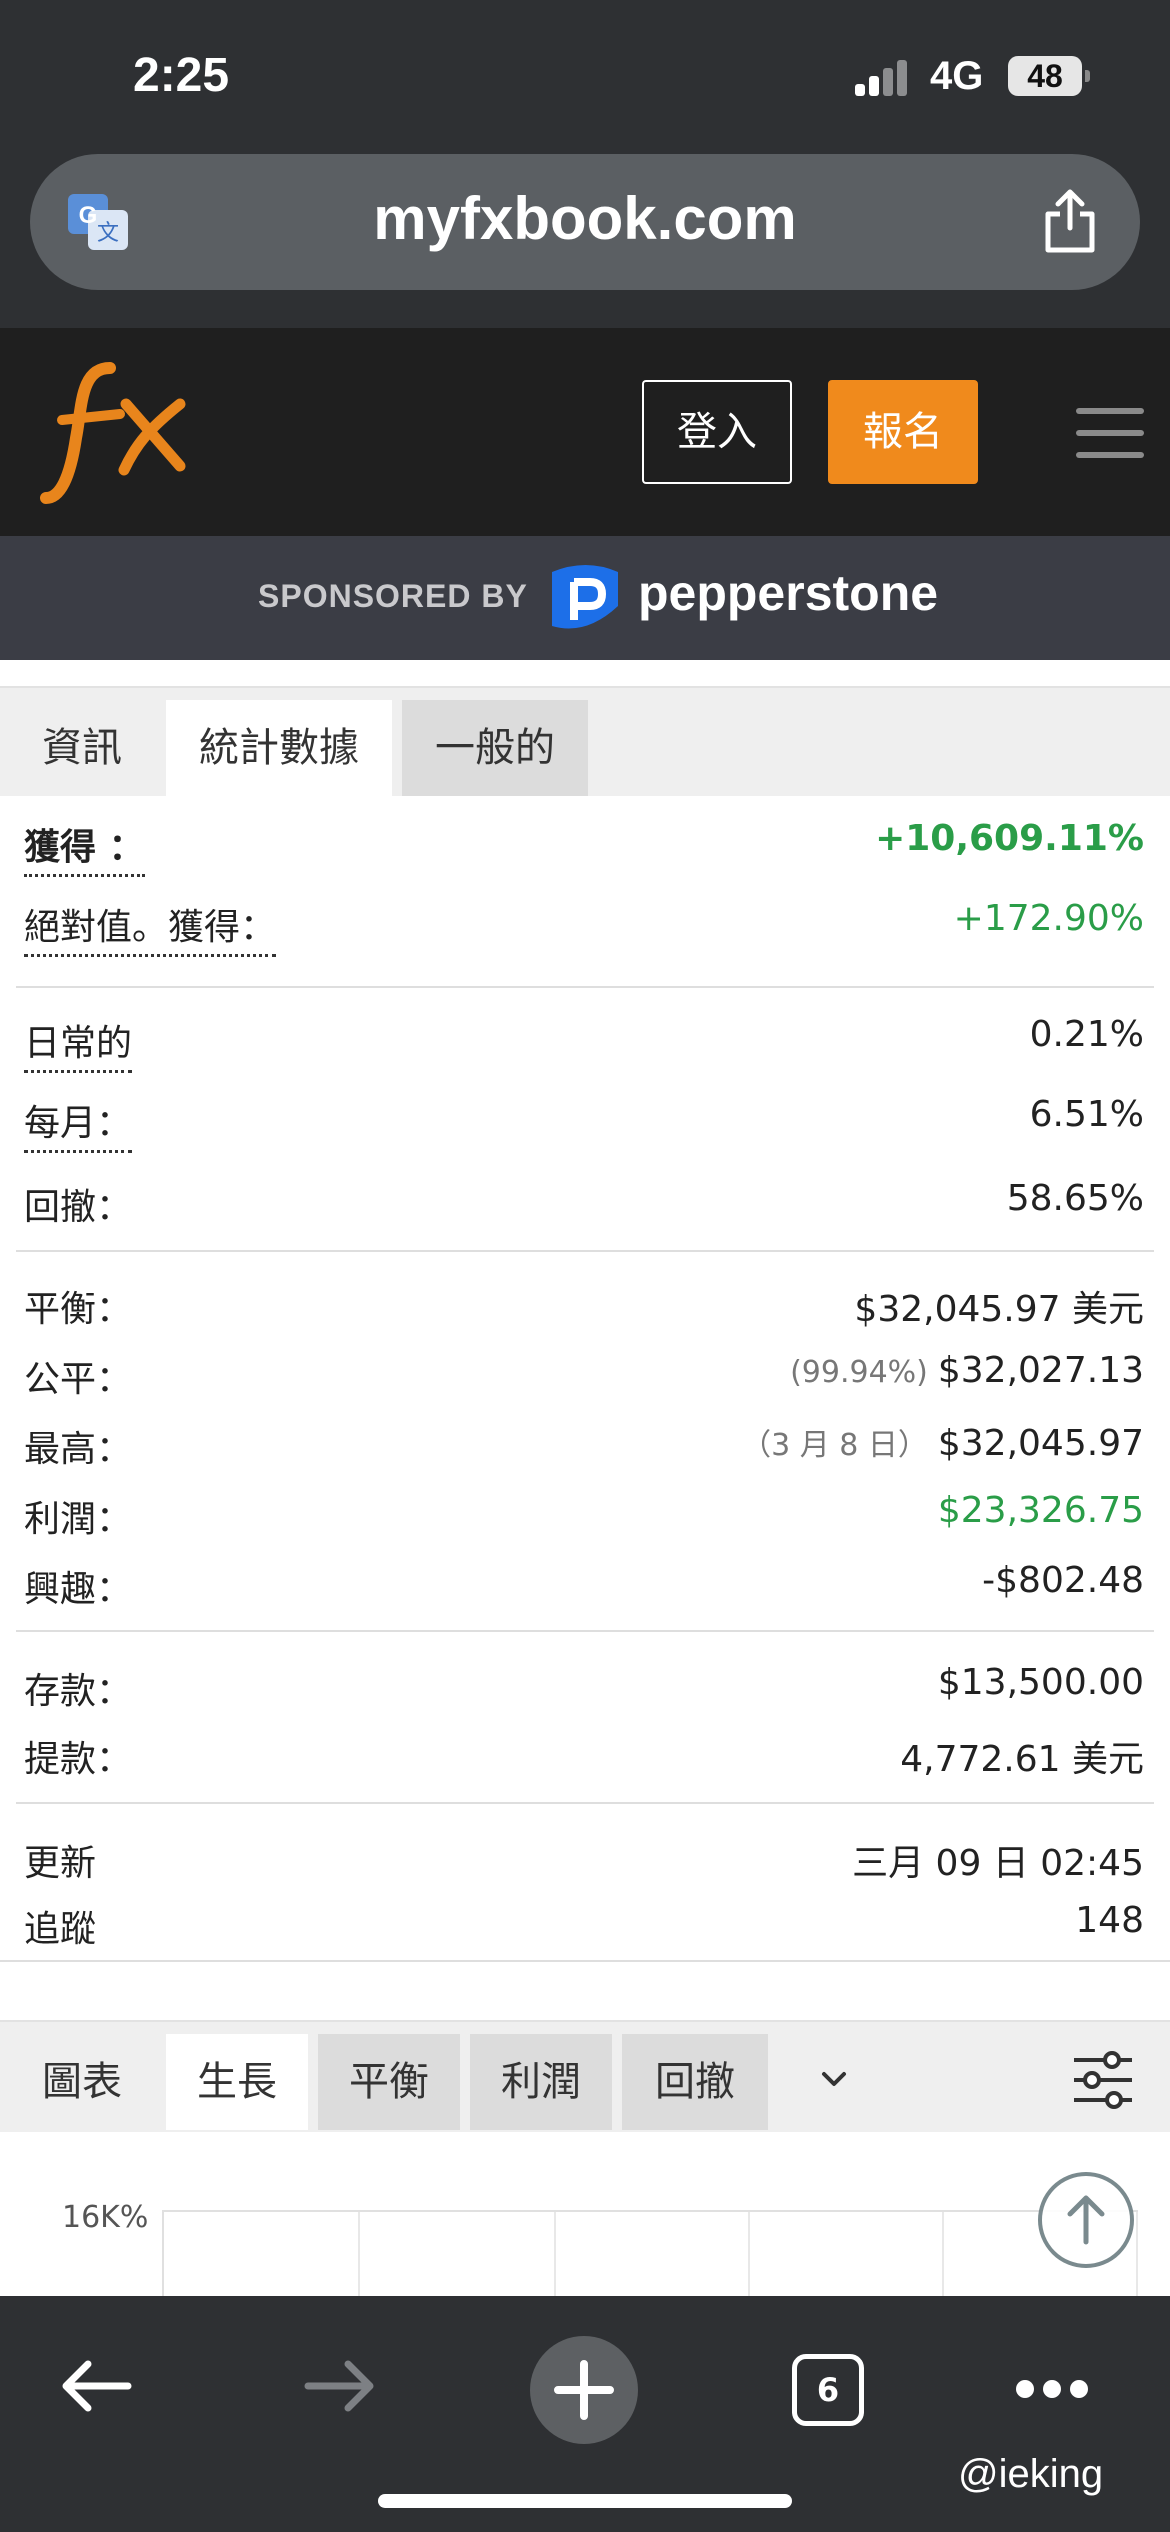  I want to click on hamburger-menu-icon, so click(1110, 433).